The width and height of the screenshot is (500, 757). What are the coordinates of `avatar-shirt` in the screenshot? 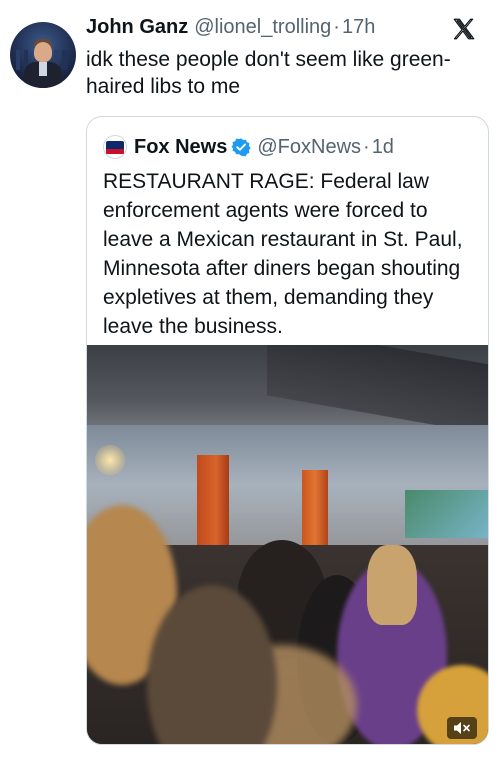 It's located at (43, 69).